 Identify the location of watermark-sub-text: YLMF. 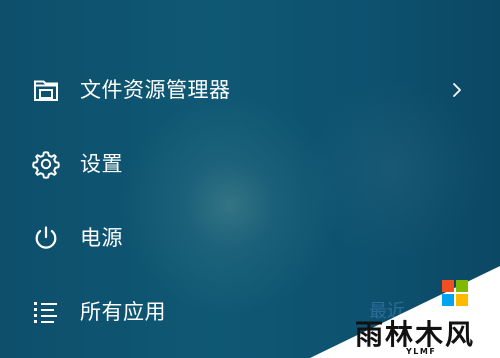
(420, 351).